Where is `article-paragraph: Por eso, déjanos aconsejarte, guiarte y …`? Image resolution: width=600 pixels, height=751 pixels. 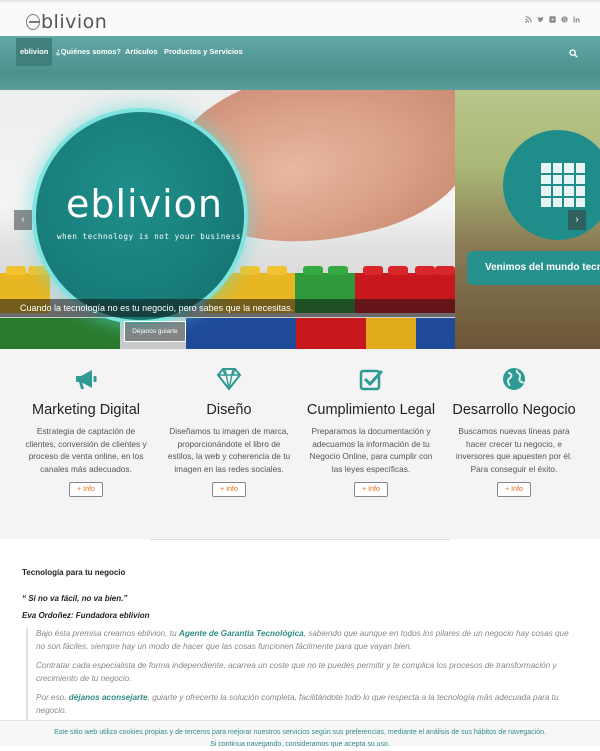
article-paragraph: Por eso, déjanos aconsejarte, guiarte y … is located at coordinates (297, 704).